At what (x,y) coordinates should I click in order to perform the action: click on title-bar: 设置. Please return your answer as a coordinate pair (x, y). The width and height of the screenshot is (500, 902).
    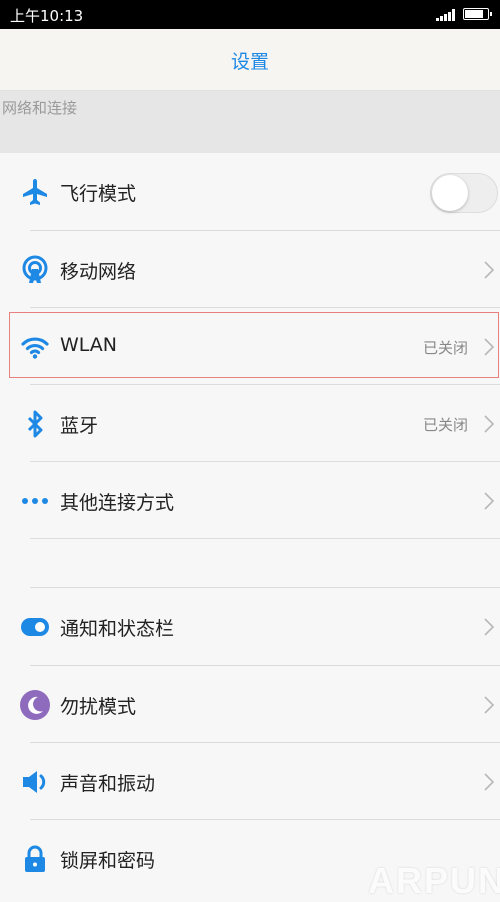
    Looking at the image, I should click on (250, 60).